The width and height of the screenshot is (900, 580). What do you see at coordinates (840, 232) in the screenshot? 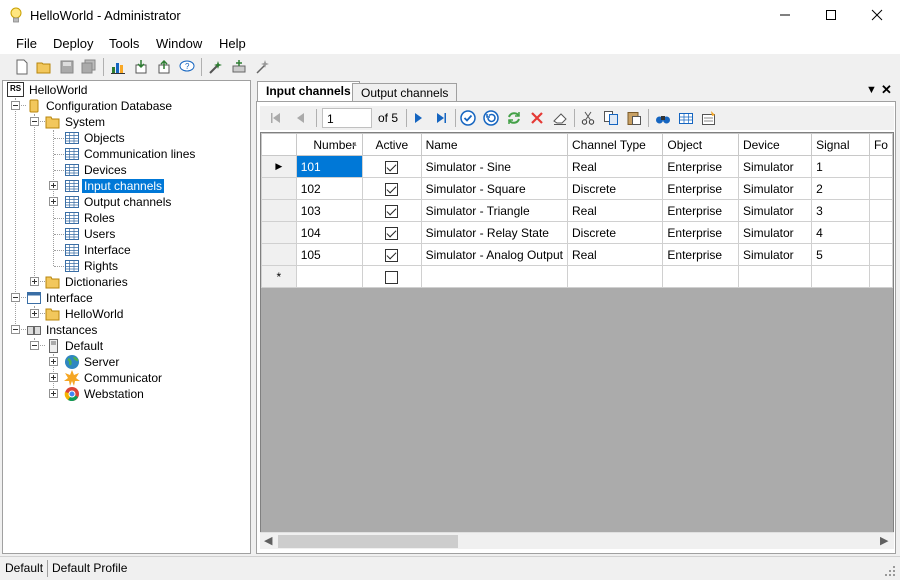
I see `cell-signal: 4` at bounding box center [840, 232].